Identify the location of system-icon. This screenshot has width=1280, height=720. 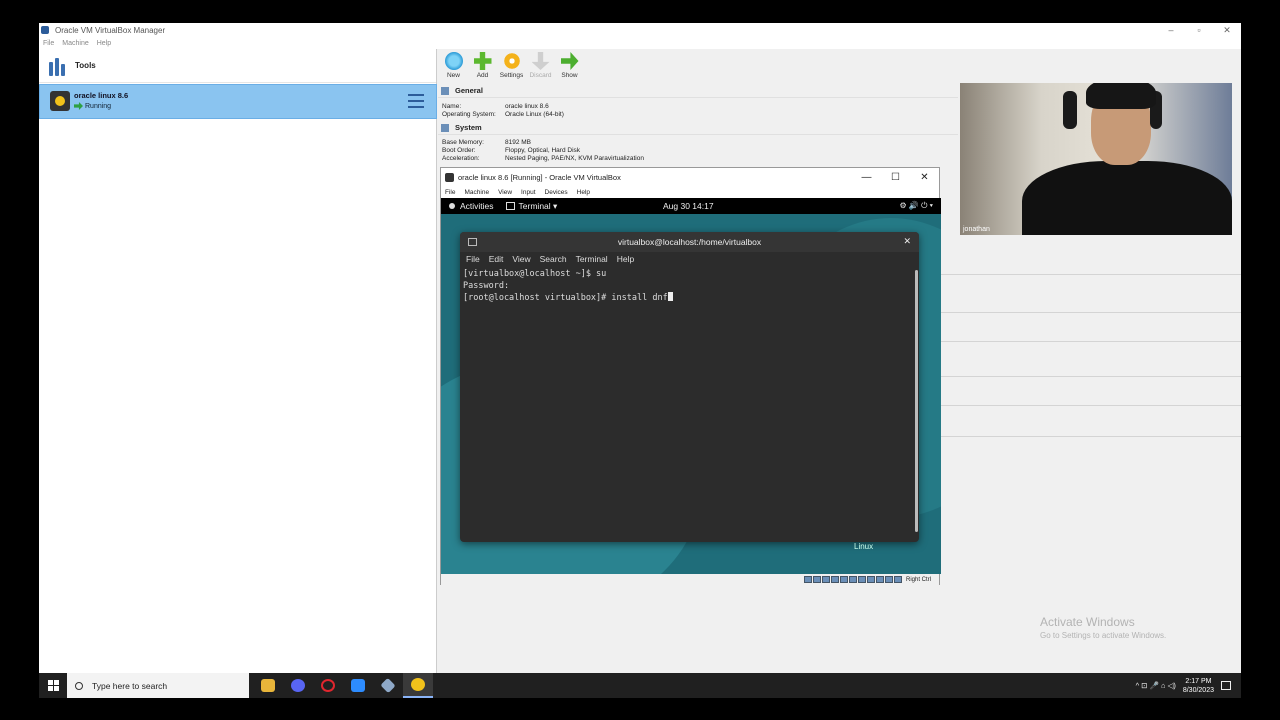
(445, 127).